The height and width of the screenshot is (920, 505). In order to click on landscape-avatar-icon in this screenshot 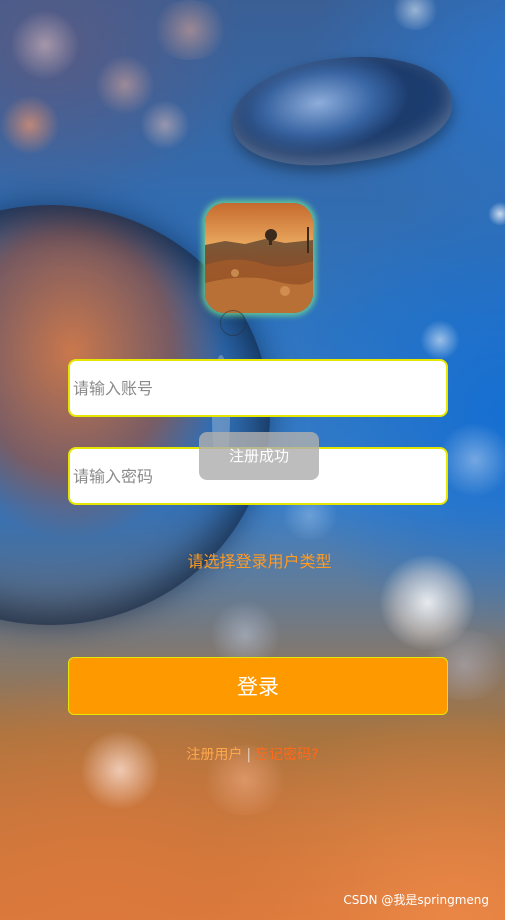, I will do `click(259, 258)`.